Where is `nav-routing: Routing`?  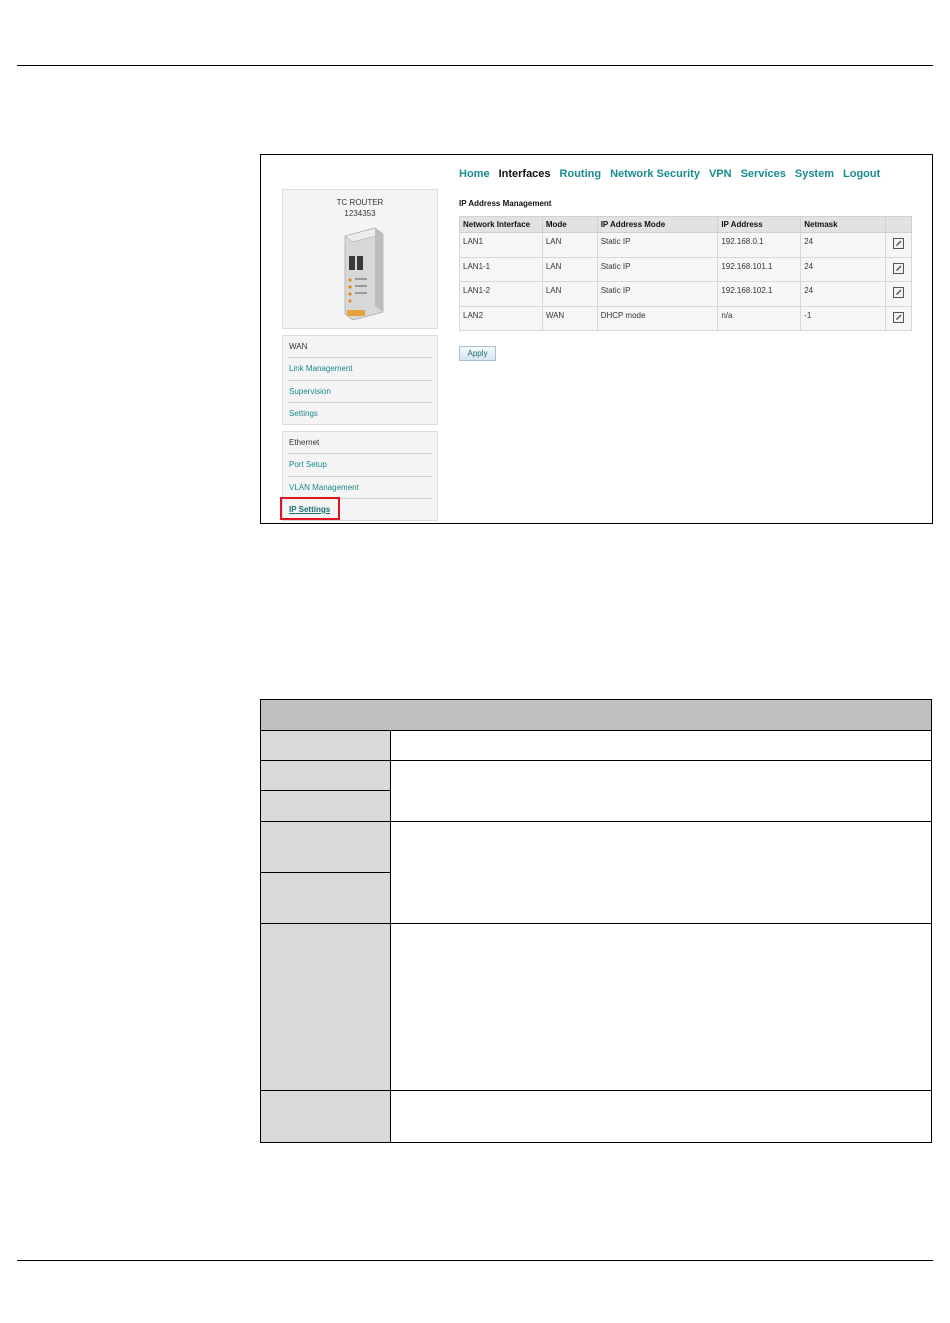 nav-routing: Routing is located at coordinates (581, 175).